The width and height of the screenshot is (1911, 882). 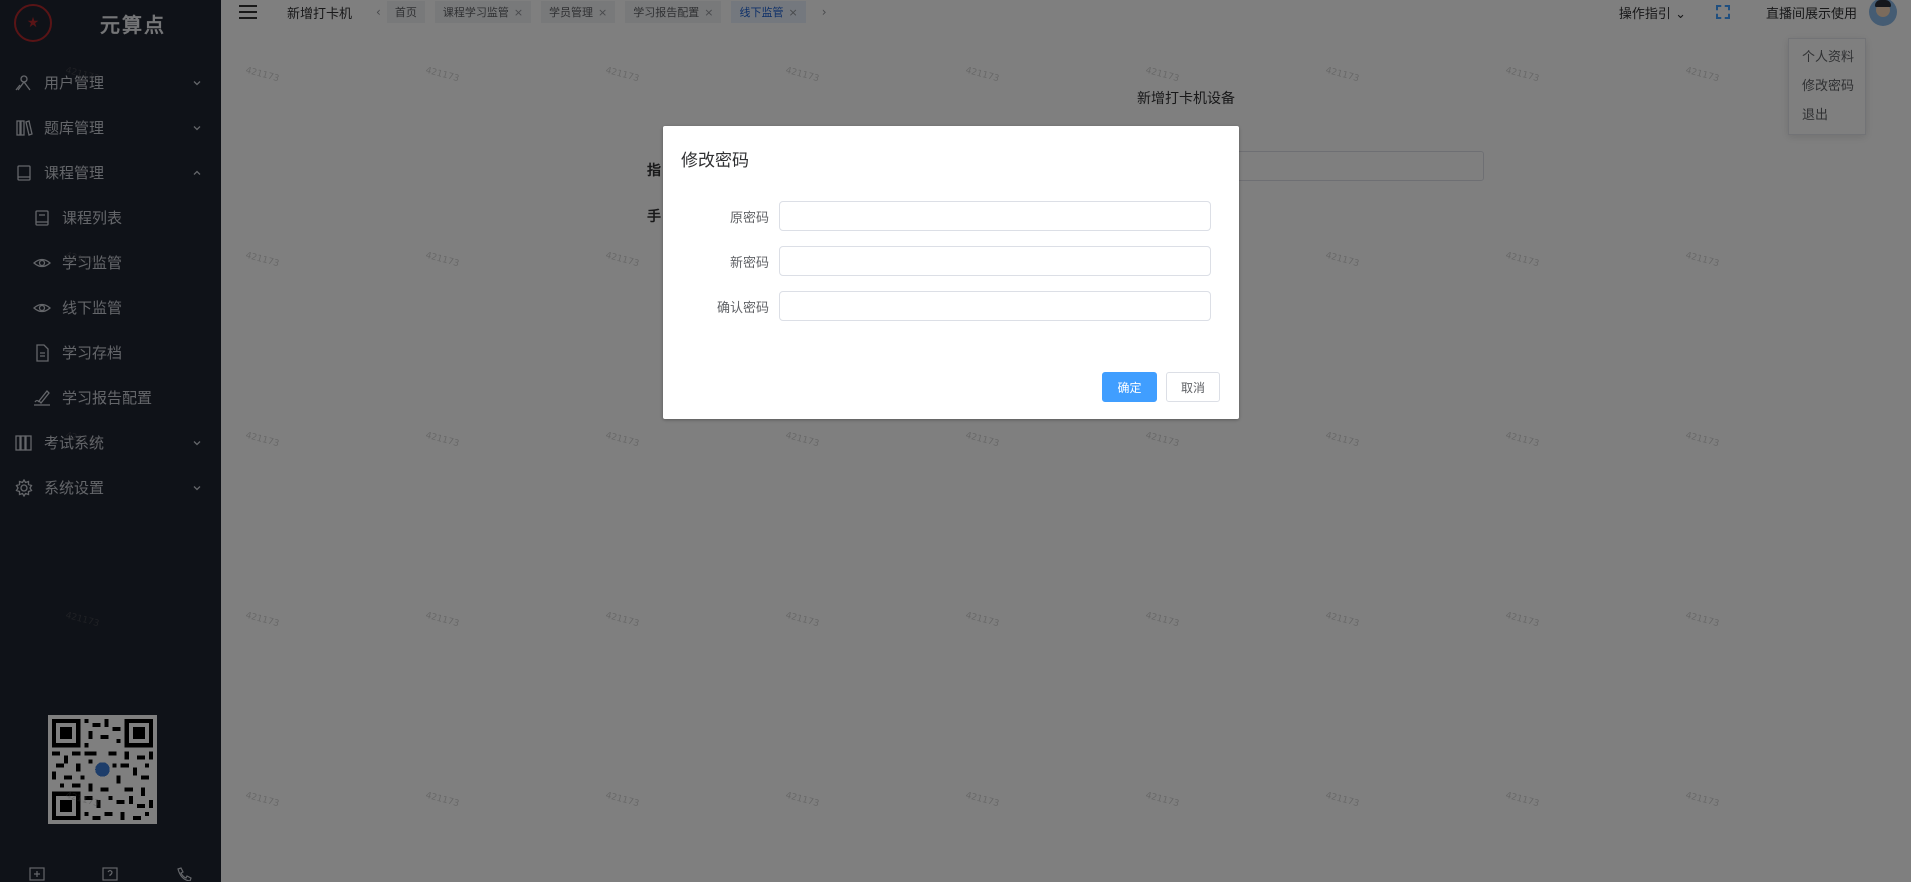 What do you see at coordinates (1193, 387) in the screenshot?
I see `cancel-button: 取消` at bounding box center [1193, 387].